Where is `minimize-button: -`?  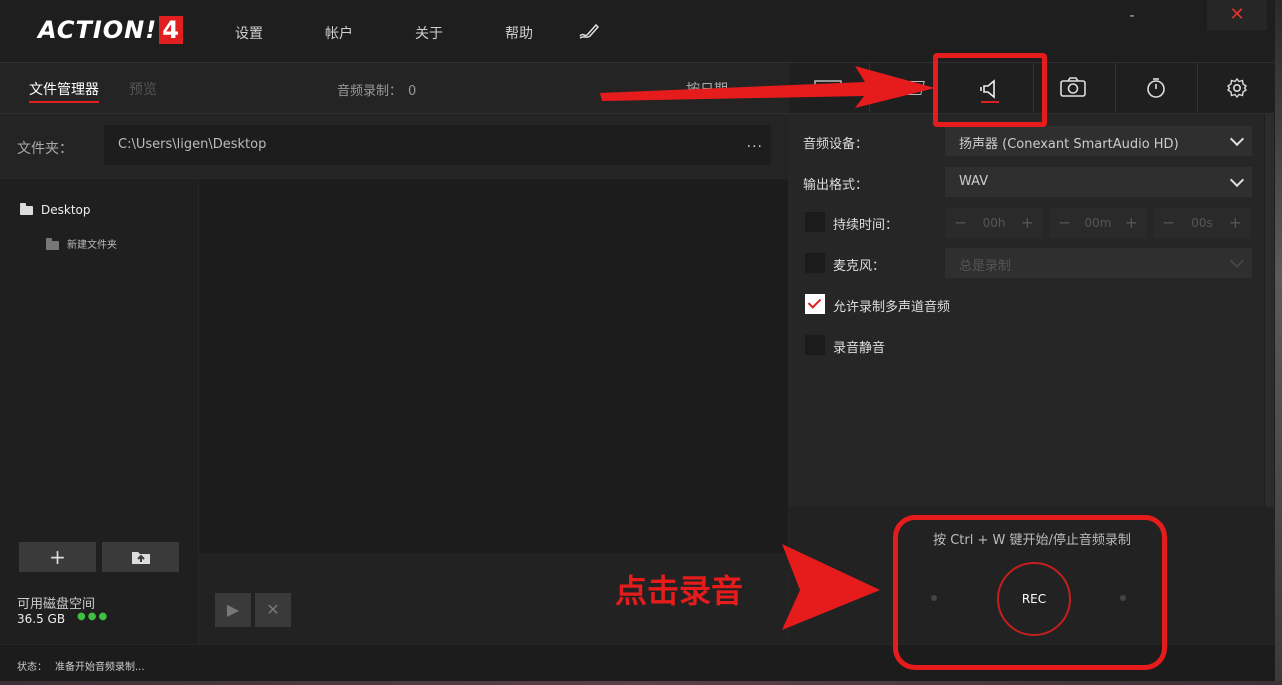
minimize-button: - is located at coordinates (1132, 18).